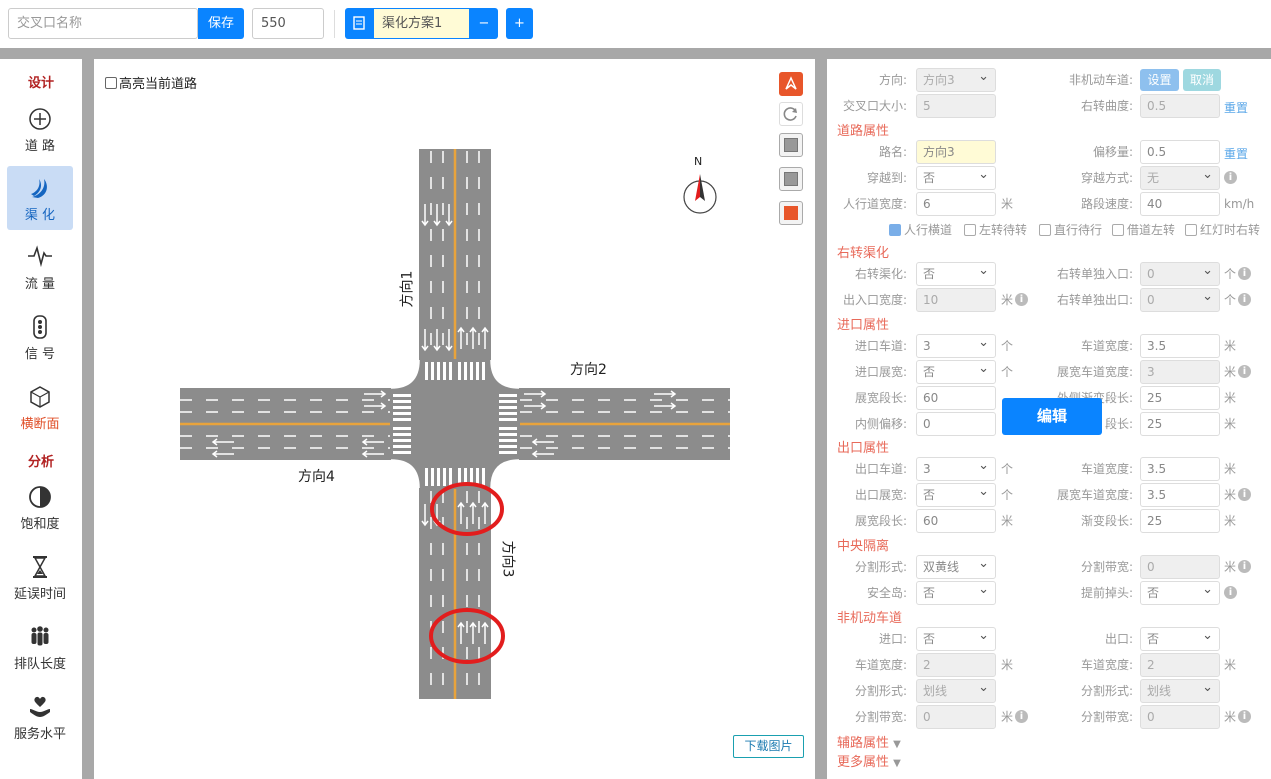 Image resolution: width=1271 pixels, height=779 pixels. What do you see at coordinates (421, 23) in the screenshot?
I see `scheme-select: 渠化方案1` at bounding box center [421, 23].